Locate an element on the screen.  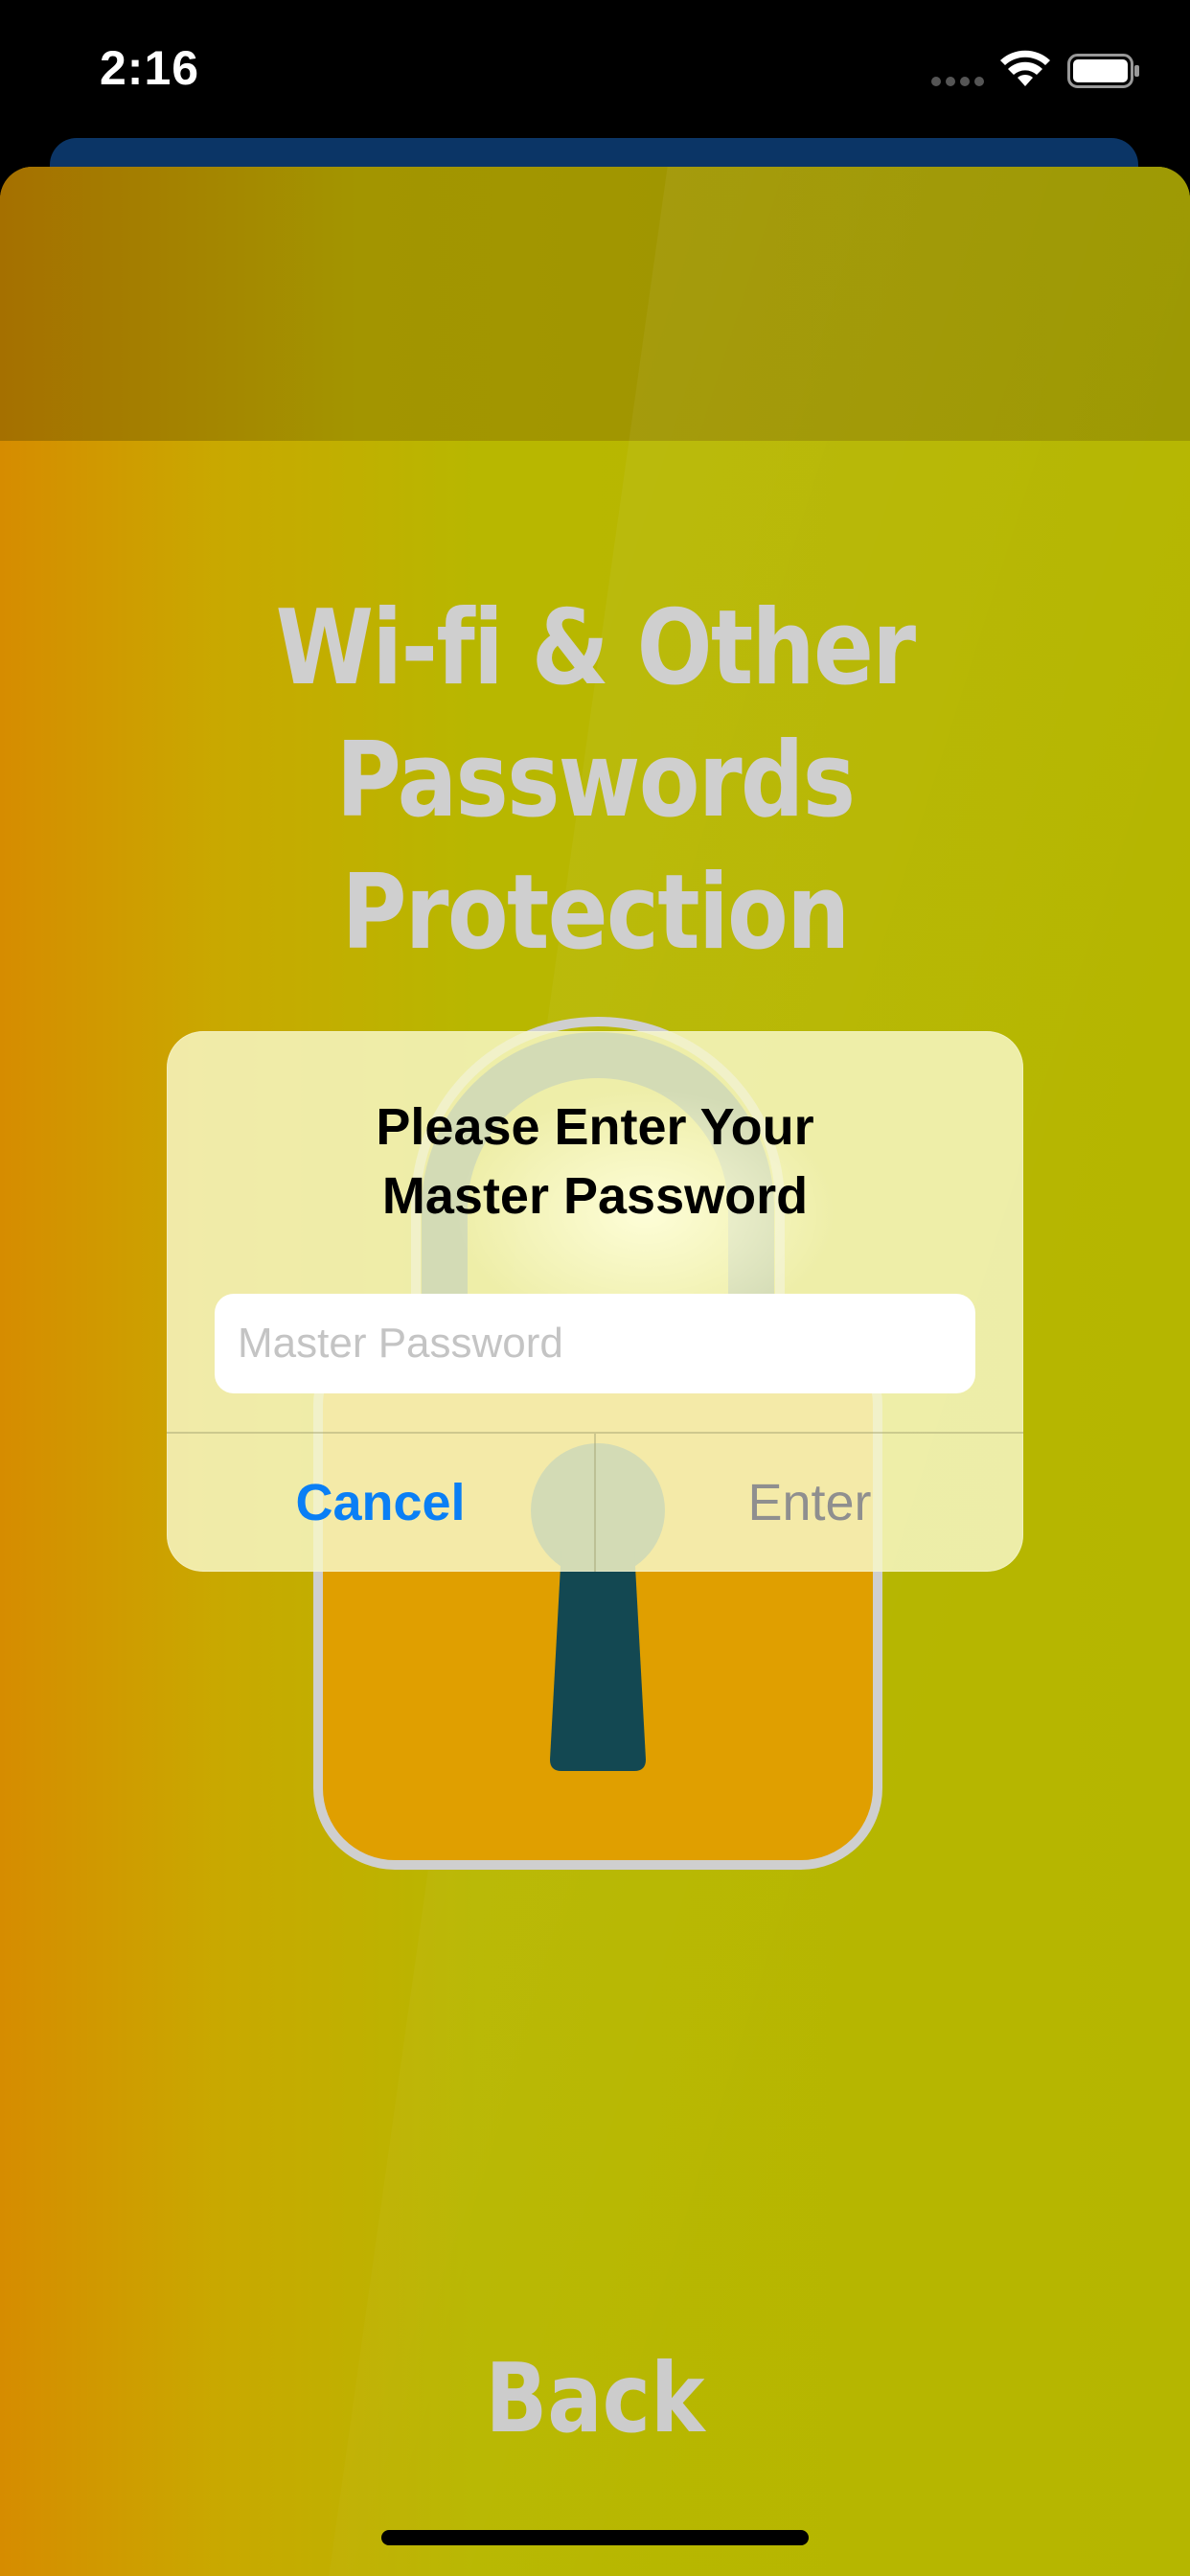
alert-title-line1: Please Enter Your is located at coordinates (595, 1127).